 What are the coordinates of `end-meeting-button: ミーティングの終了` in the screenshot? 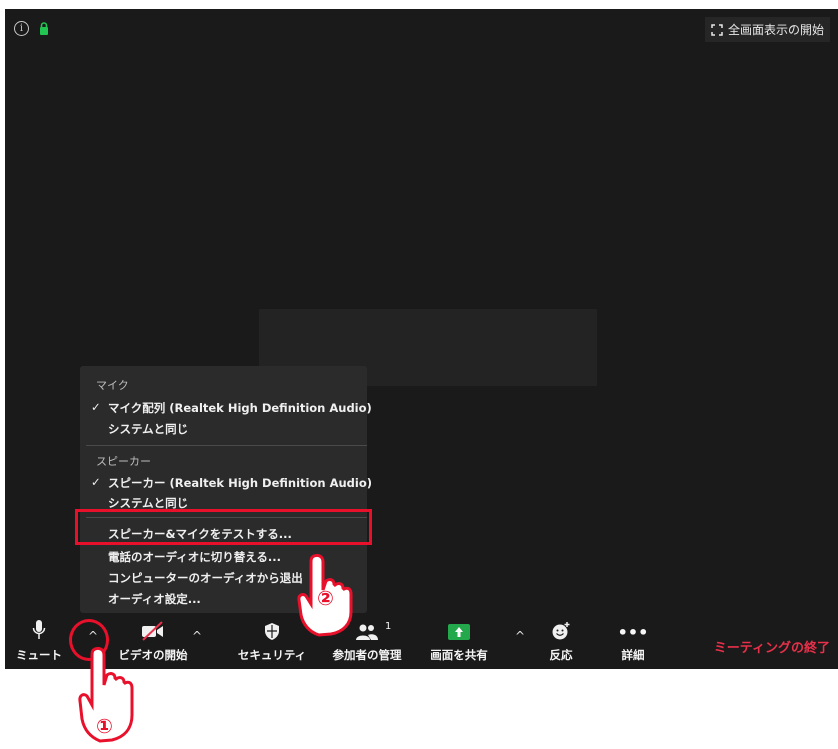 It's located at (772, 646).